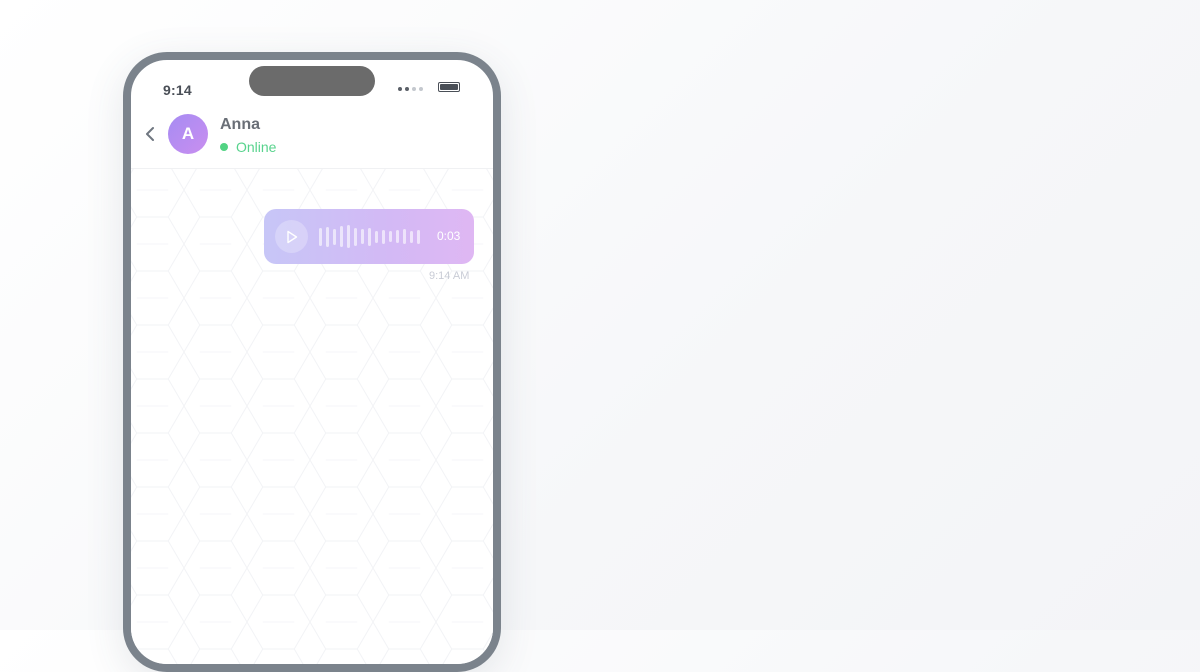 Image resolution: width=1200 pixels, height=672 pixels. What do you see at coordinates (188, 134) in the screenshot?
I see `avatar: A` at bounding box center [188, 134].